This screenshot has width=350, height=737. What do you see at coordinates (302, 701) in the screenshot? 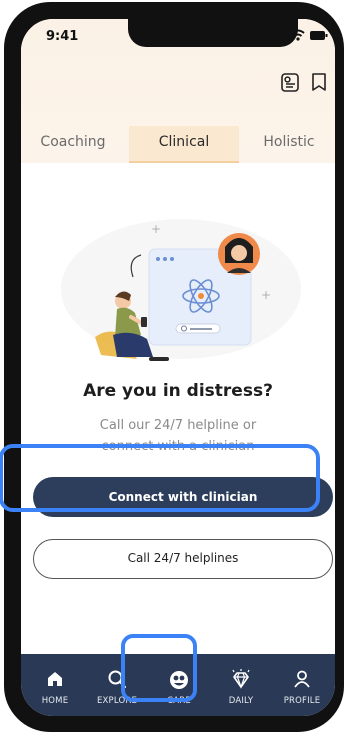
I see `nav-profile-label: PROFILE` at bounding box center [302, 701].